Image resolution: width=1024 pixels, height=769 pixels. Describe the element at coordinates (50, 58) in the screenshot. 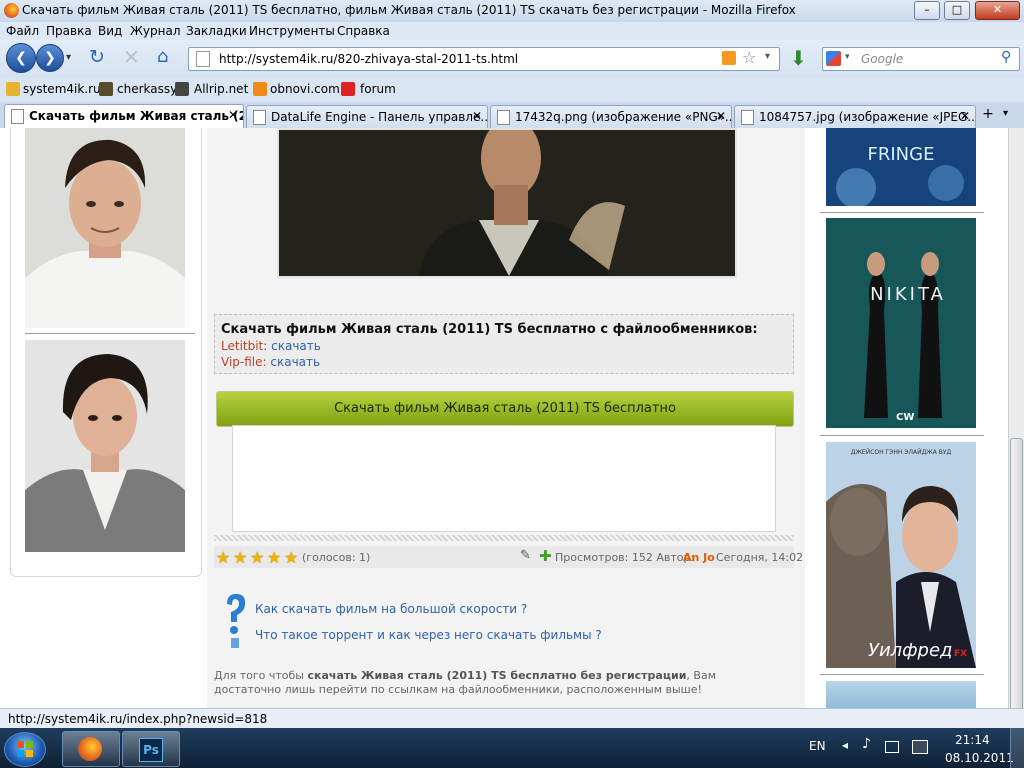

I see `forward-button: ❯` at that location.